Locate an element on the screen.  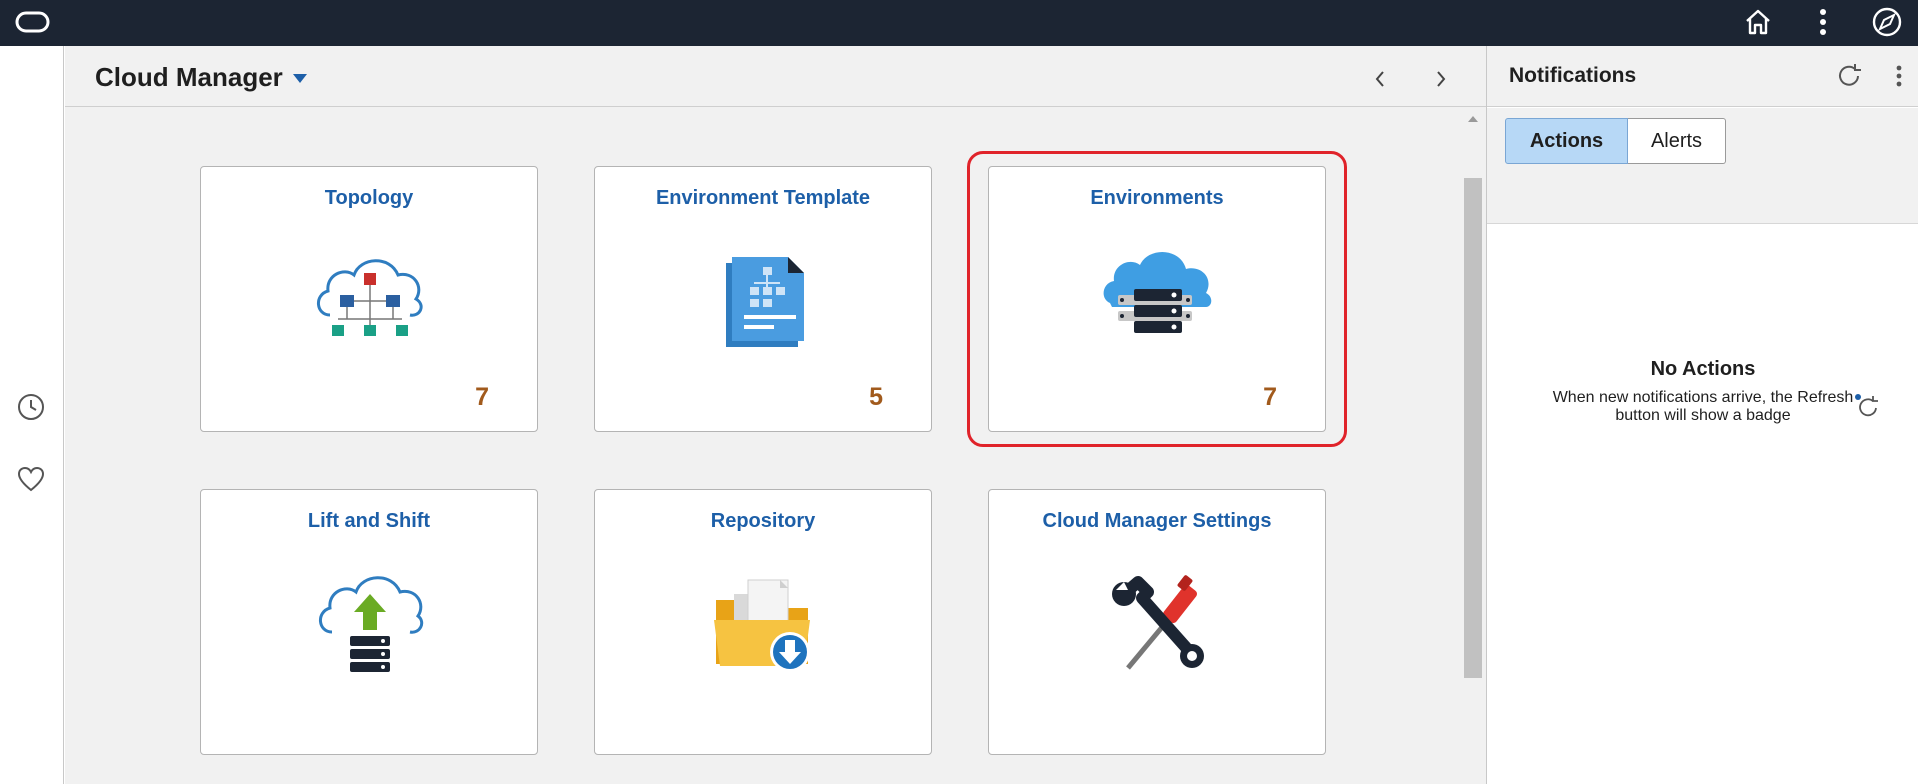
oracle-logo-icon is located at coordinates (32, 22).